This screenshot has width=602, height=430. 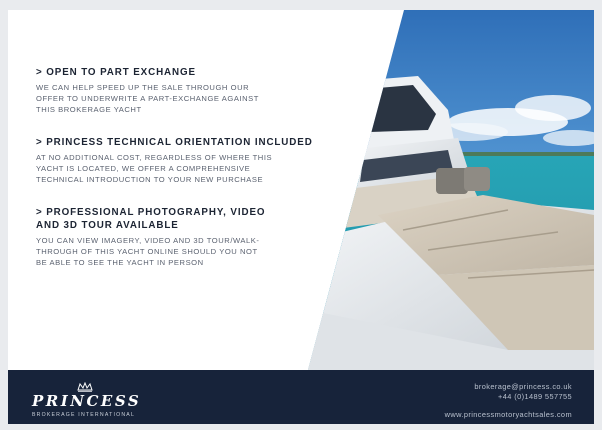 What do you see at coordinates (508, 414) in the screenshot?
I see `website-link: www.princessmotoryachtsales.com` at bounding box center [508, 414].